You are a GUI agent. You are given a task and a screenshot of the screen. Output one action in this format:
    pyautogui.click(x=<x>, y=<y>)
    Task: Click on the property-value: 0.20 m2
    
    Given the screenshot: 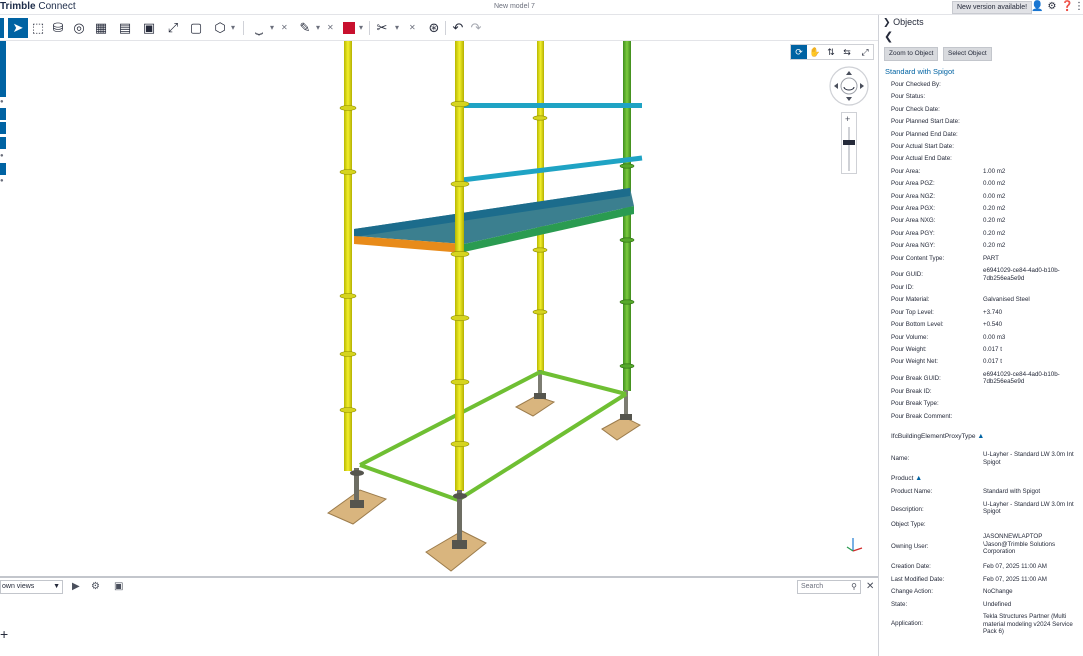 What is the action you would take?
    pyautogui.click(x=994, y=246)
    